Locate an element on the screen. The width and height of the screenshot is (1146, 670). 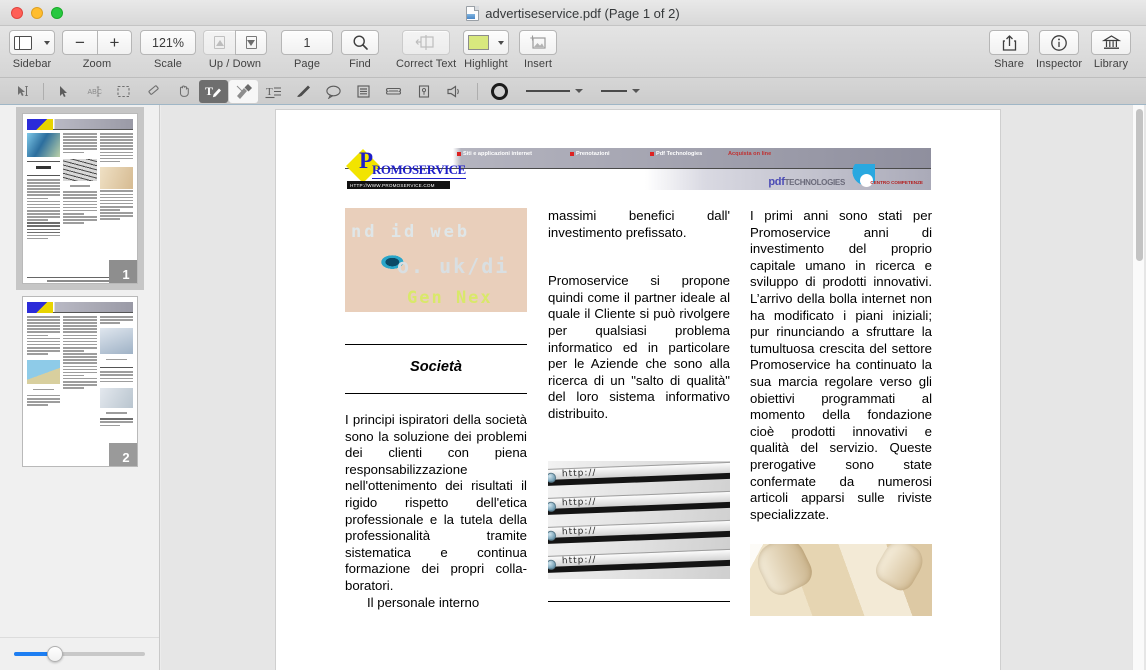
eraser-icon is located at coordinates (153, 90).